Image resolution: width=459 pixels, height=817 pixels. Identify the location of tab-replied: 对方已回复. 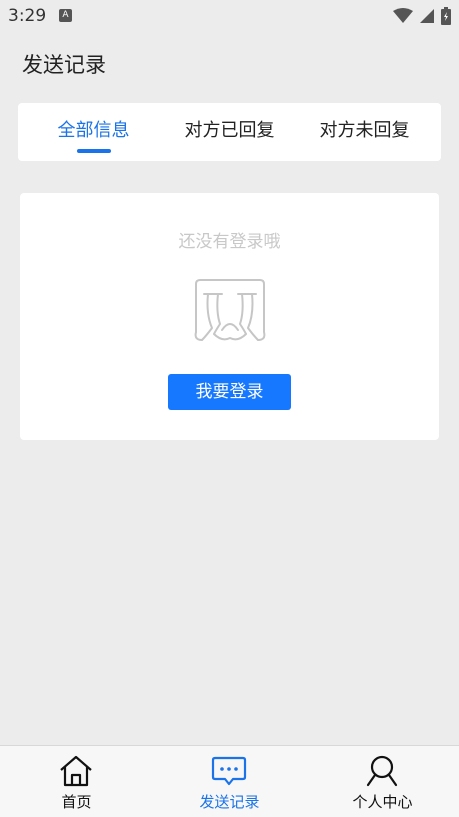
(229, 132).